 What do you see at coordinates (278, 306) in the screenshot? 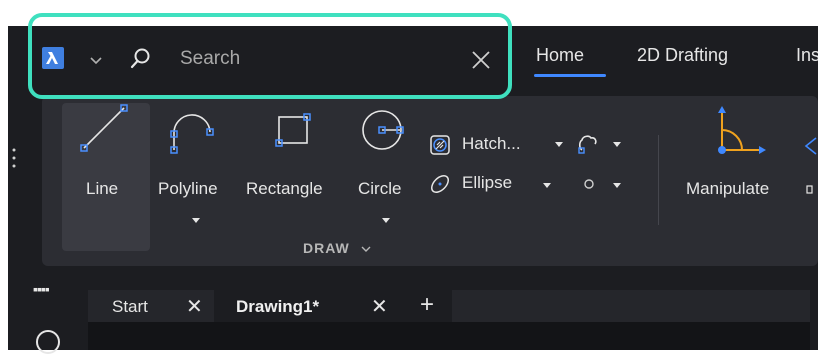
I see `tab-drawing1-label: Drawing1*` at bounding box center [278, 306].